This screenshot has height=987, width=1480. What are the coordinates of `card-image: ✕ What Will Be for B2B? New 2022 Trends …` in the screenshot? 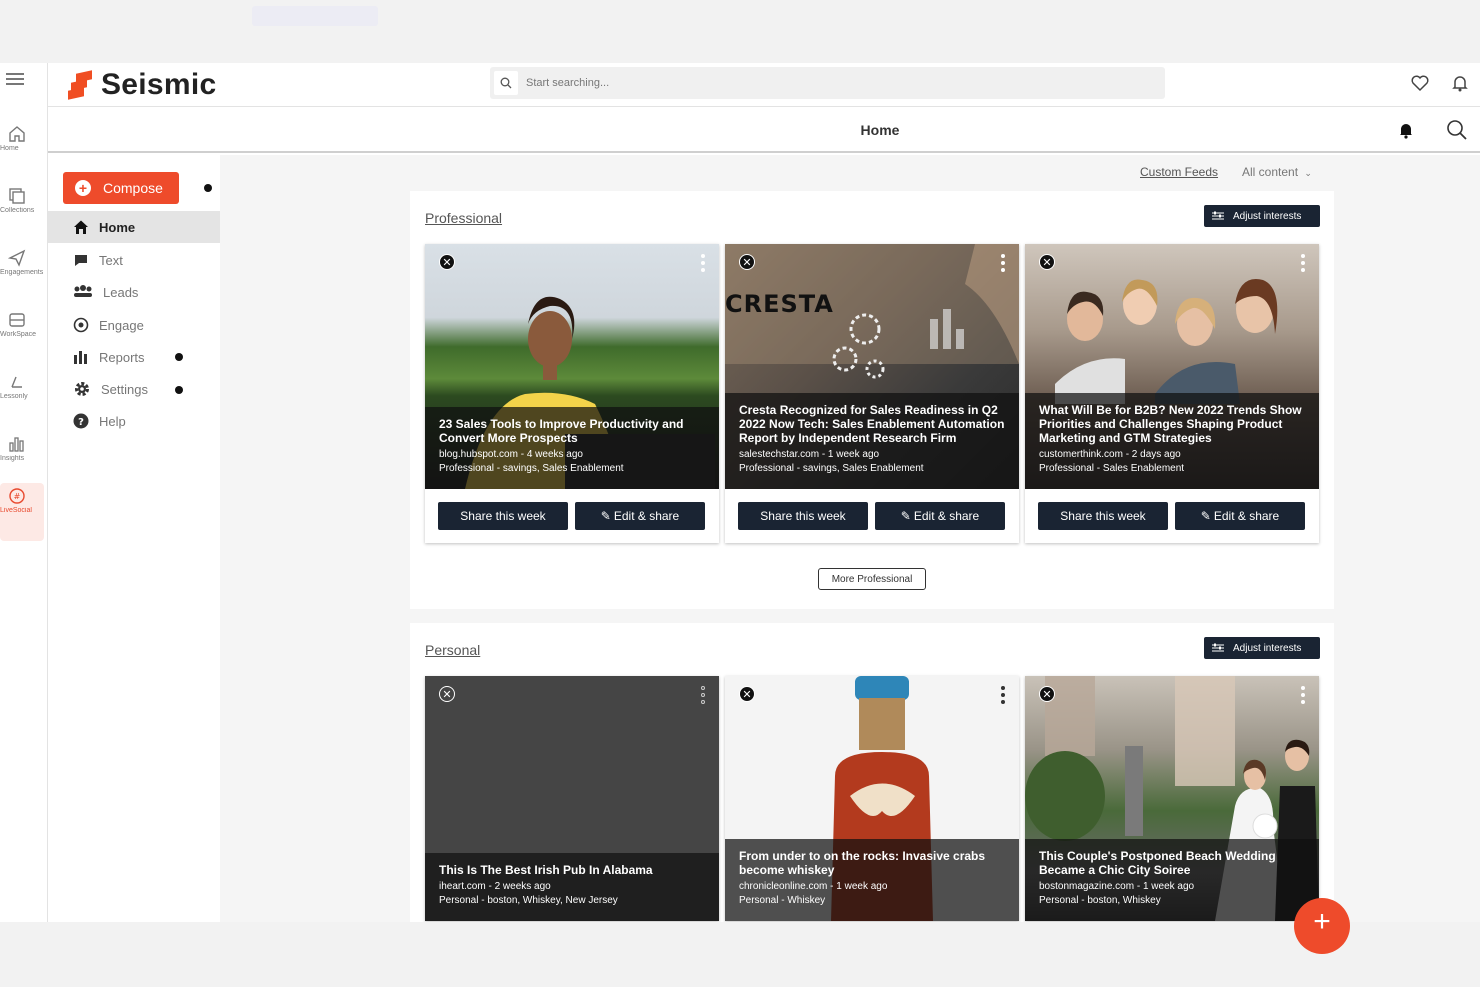 It's located at (1172, 366).